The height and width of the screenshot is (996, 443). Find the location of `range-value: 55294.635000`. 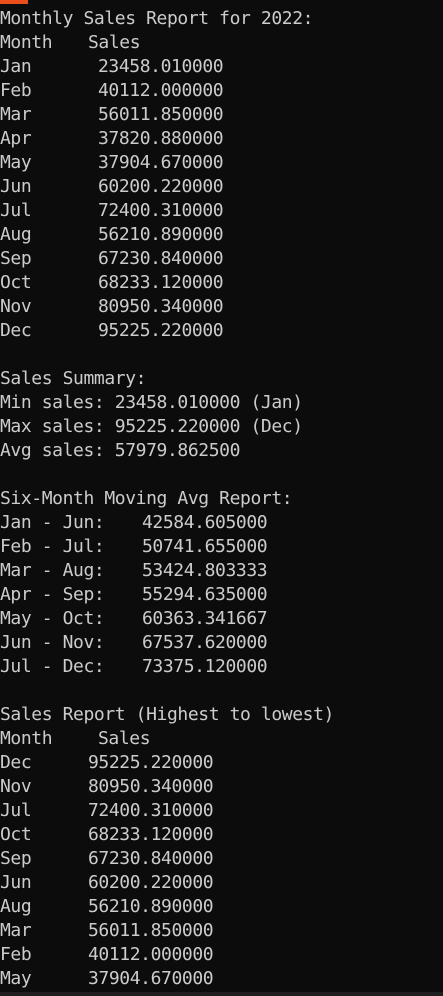

range-value: 55294.635000 is located at coordinates (205, 594).